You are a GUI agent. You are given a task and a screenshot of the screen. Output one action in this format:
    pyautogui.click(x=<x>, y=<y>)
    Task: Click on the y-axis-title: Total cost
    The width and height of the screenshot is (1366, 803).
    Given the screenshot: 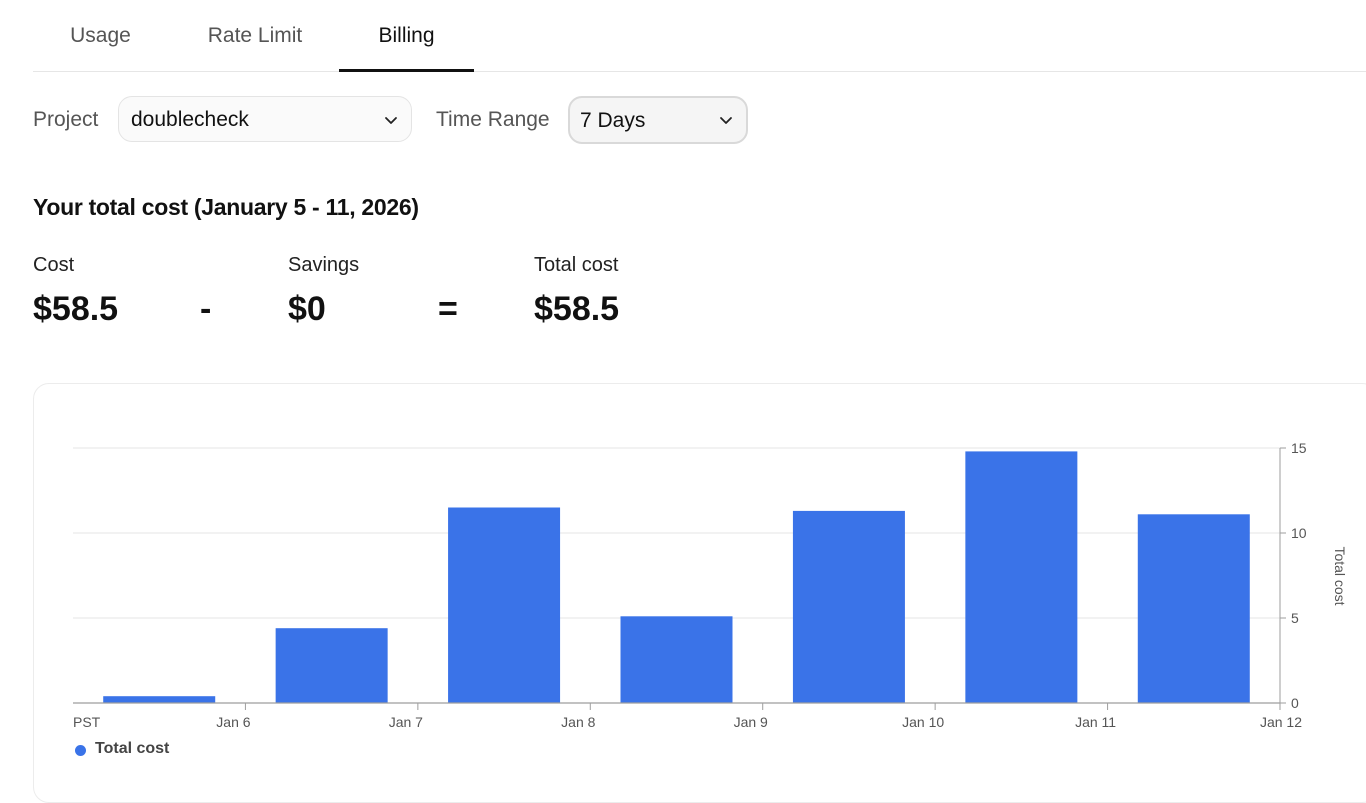 What is the action you would take?
    pyautogui.click(x=1340, y=575)
    